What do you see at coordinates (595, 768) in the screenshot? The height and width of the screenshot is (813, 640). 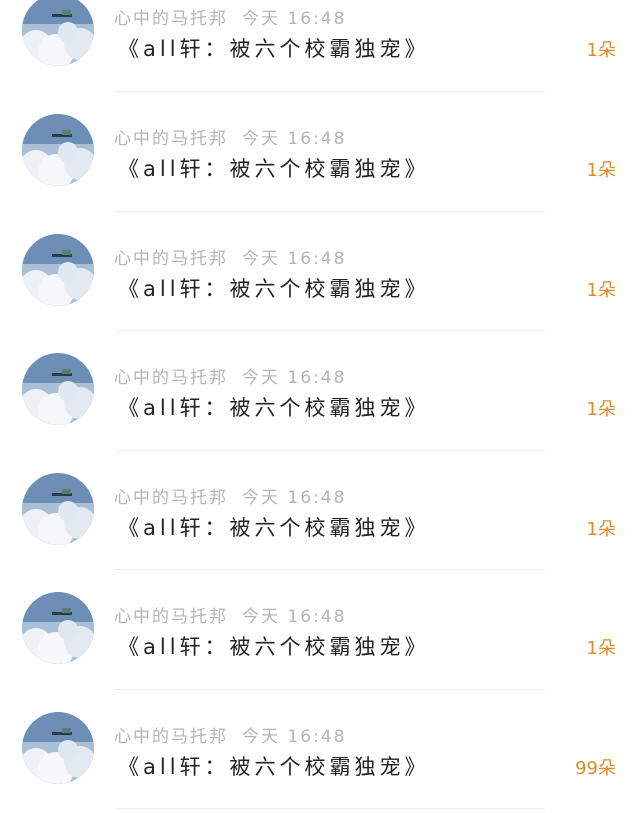 I see `gift-count: 99朵` at bounding box center [595, 768].